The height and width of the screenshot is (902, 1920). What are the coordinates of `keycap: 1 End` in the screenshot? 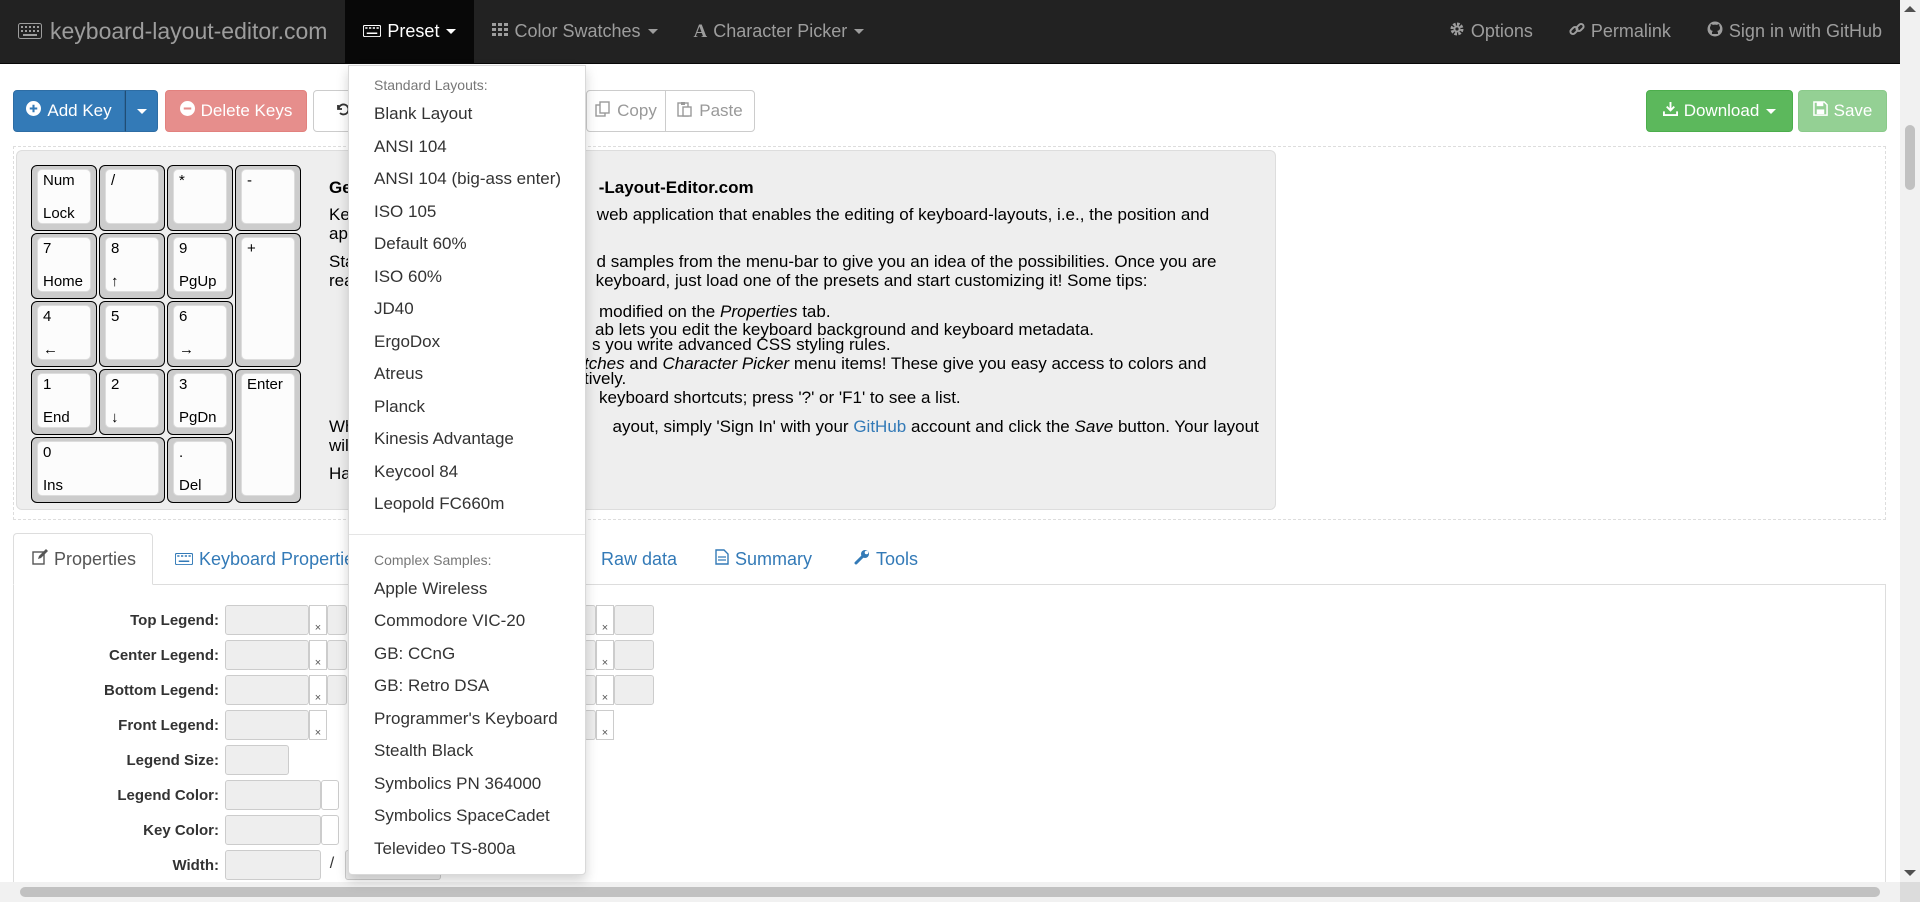 It's located at (64, 402).